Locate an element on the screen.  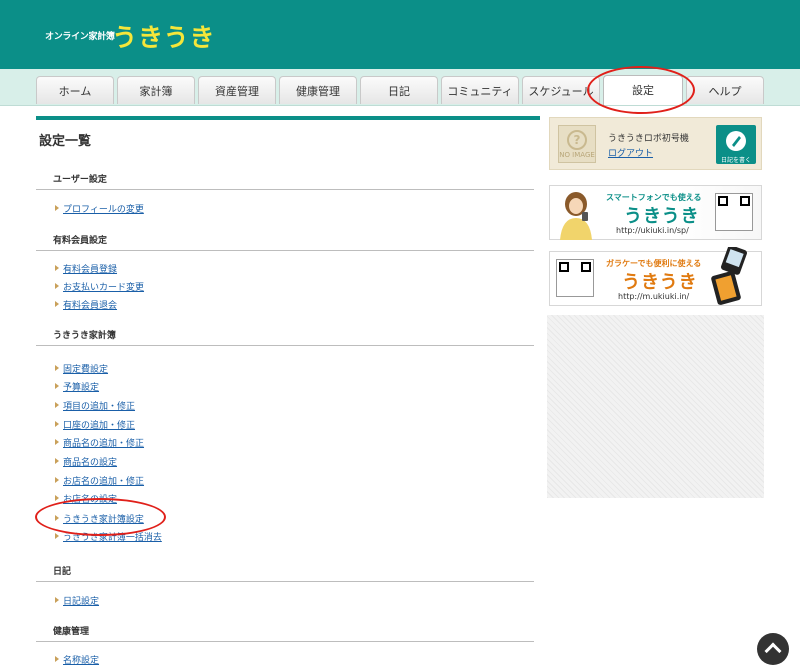
woman-illustration-icon is located at coordinates (576, 216).